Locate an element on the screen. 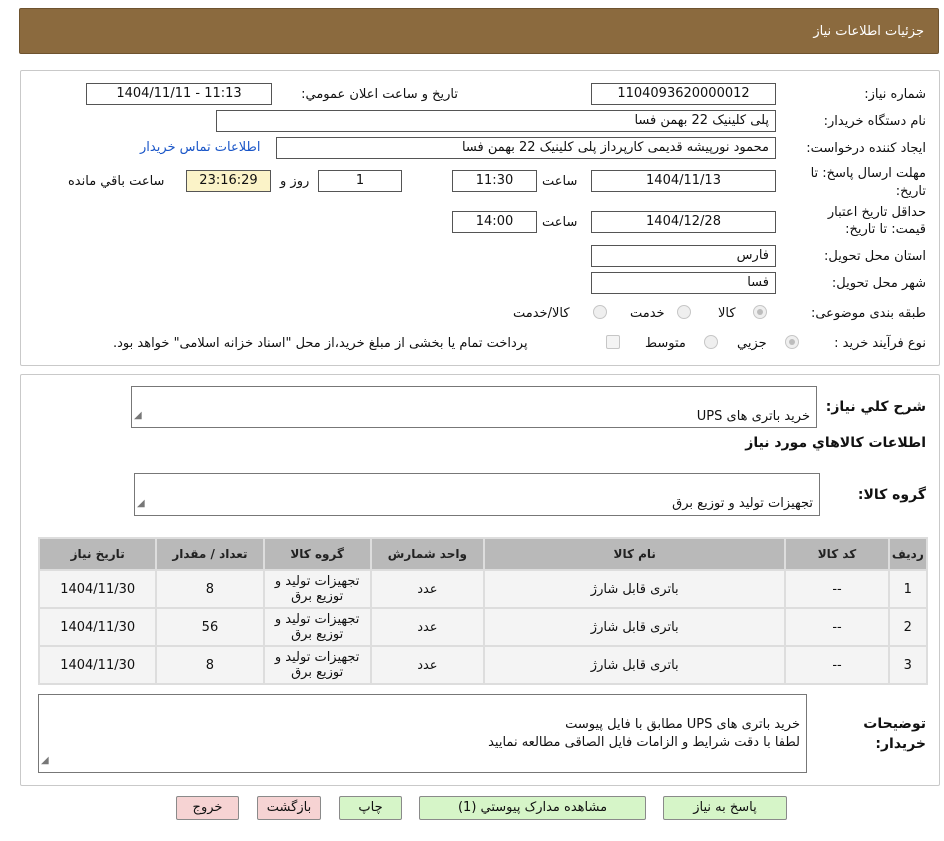 Image resolution: width=944 pixels, height=841 pixels. cell-quantity: 56 is located at coordinates (210, 627).